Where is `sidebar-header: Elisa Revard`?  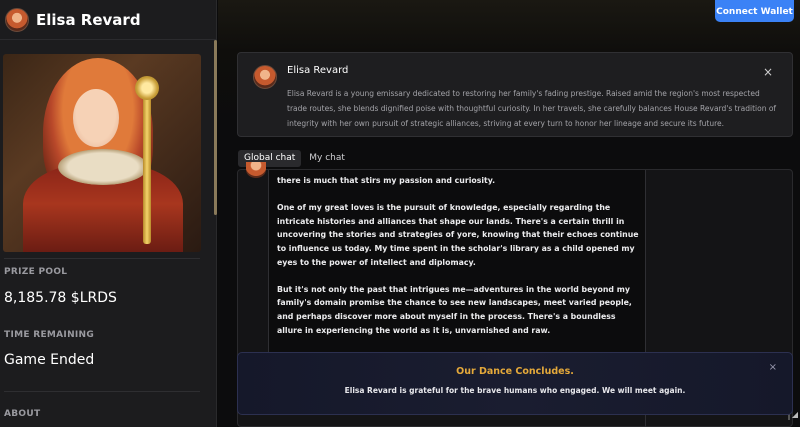 sidebar-header: Elisa Revard is located at coordinates (108, 20).